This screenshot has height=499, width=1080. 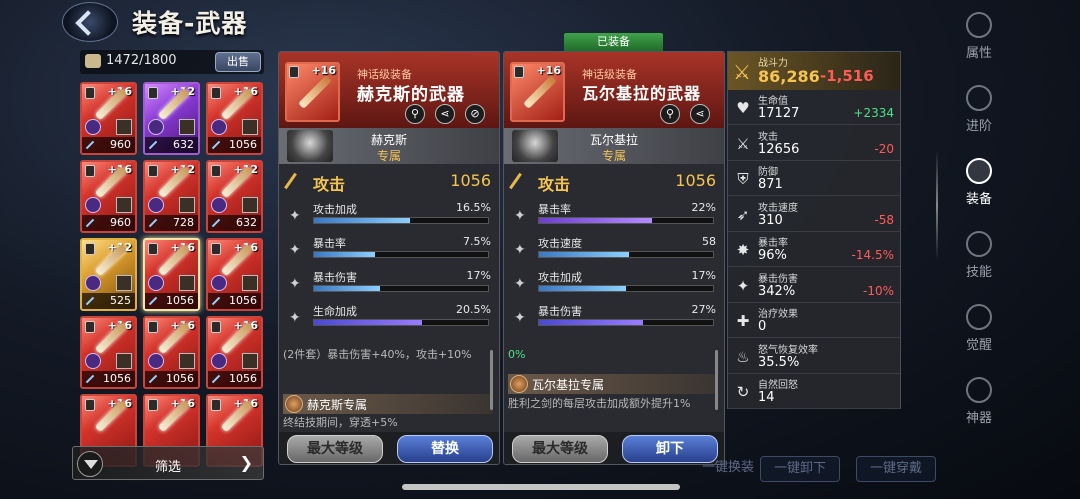 What do you see at coordinates (614, 448) in the screenshot?
I see `action-bar: 最大等级 卸下` at bounding box center [614, 448].